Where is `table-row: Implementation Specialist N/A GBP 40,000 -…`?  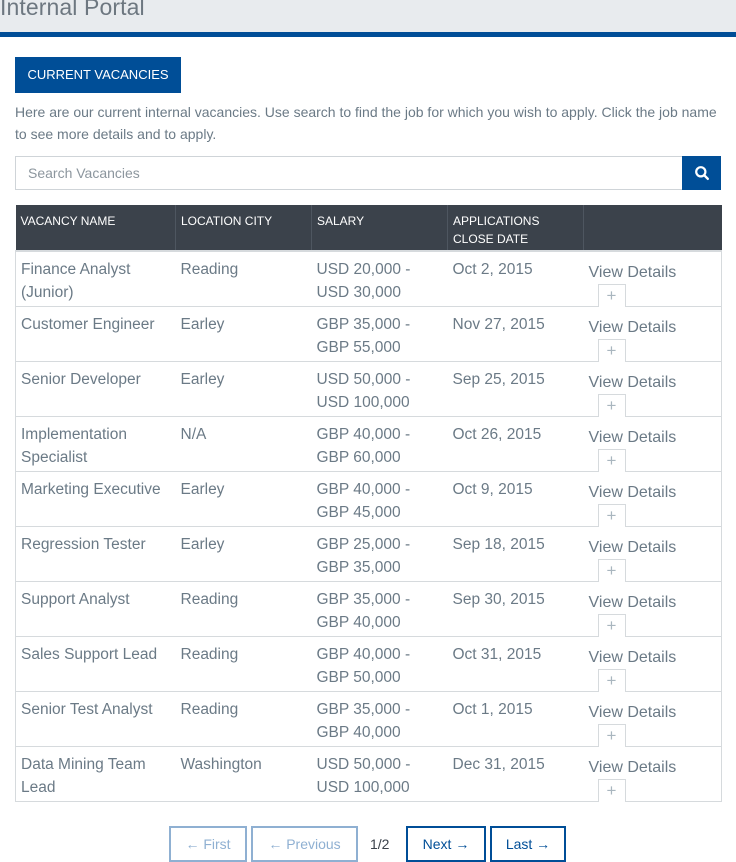 table-row: Implementation Specialist N/A GBP 40,000 -… is located at coordinates (368, 443).